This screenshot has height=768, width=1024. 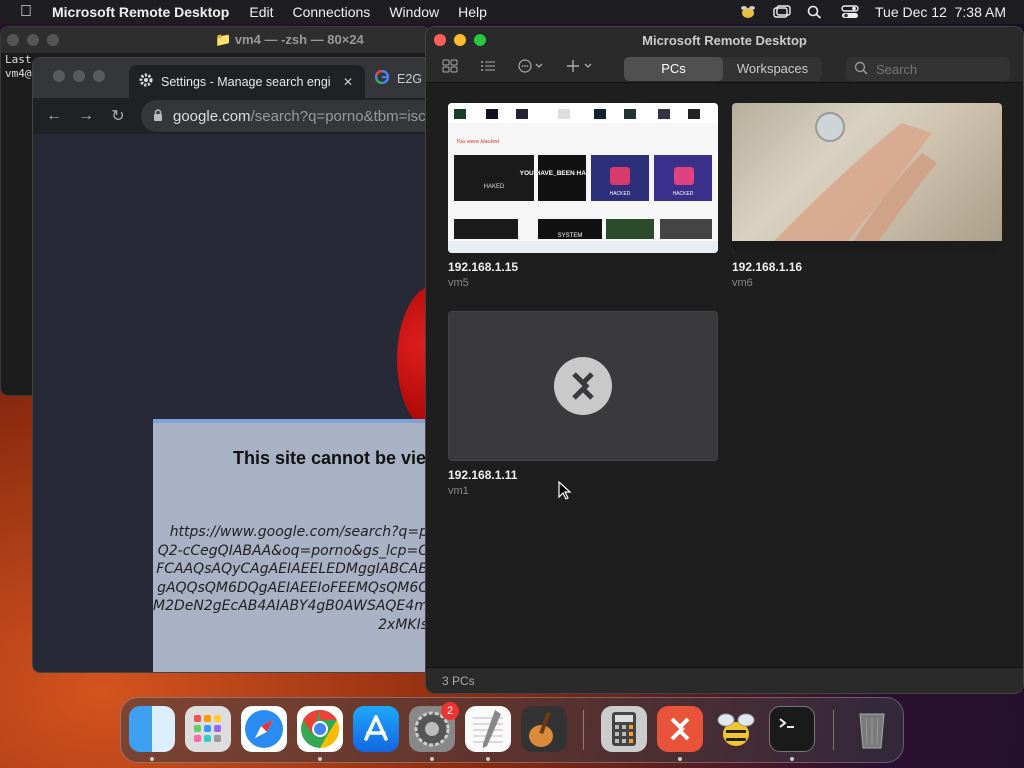 I want to click on grid-view-icon, so click(x=450, y=67).